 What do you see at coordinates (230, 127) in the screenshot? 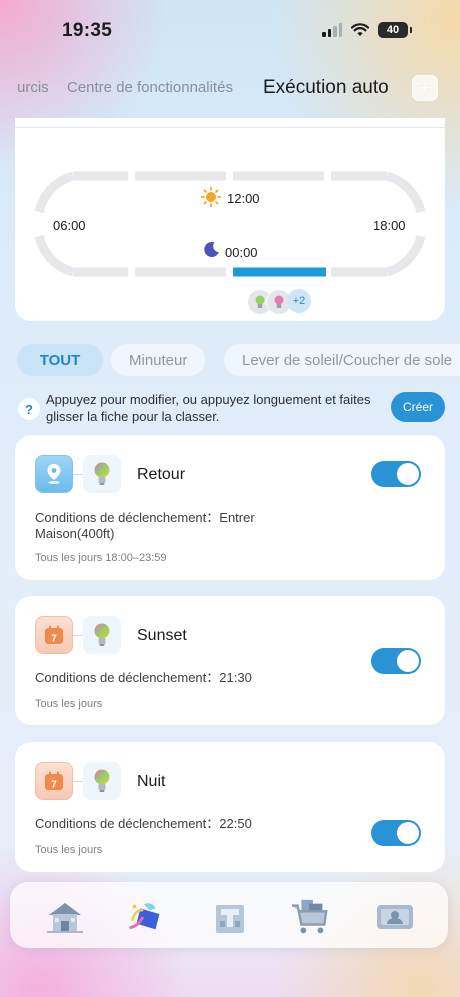
I see `timeline-divider` at bounding box center [230, 127].